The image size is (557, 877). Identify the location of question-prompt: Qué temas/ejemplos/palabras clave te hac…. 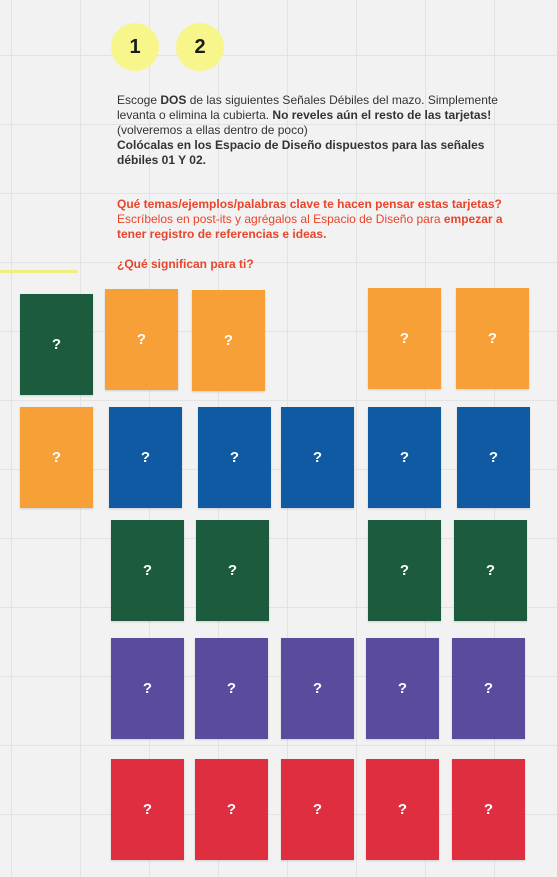
(310, 219).